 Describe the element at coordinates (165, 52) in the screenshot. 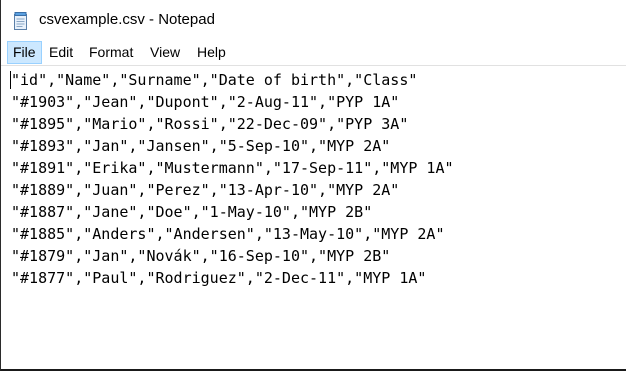

I see `menu-view: View` at that location.